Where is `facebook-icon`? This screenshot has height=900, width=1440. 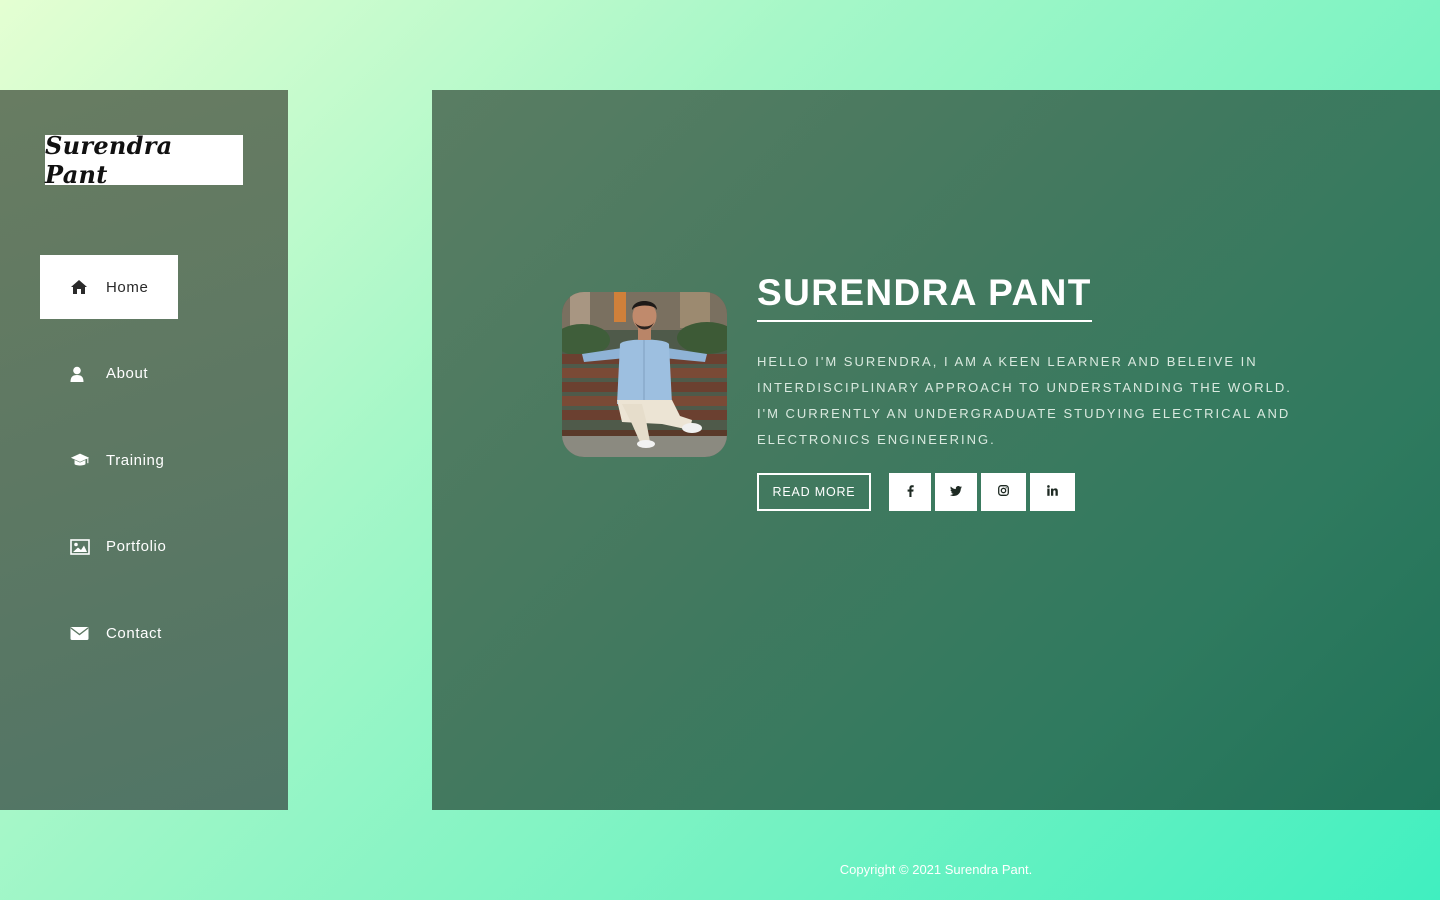 facebook-icon is located at coordinates (910, 492).